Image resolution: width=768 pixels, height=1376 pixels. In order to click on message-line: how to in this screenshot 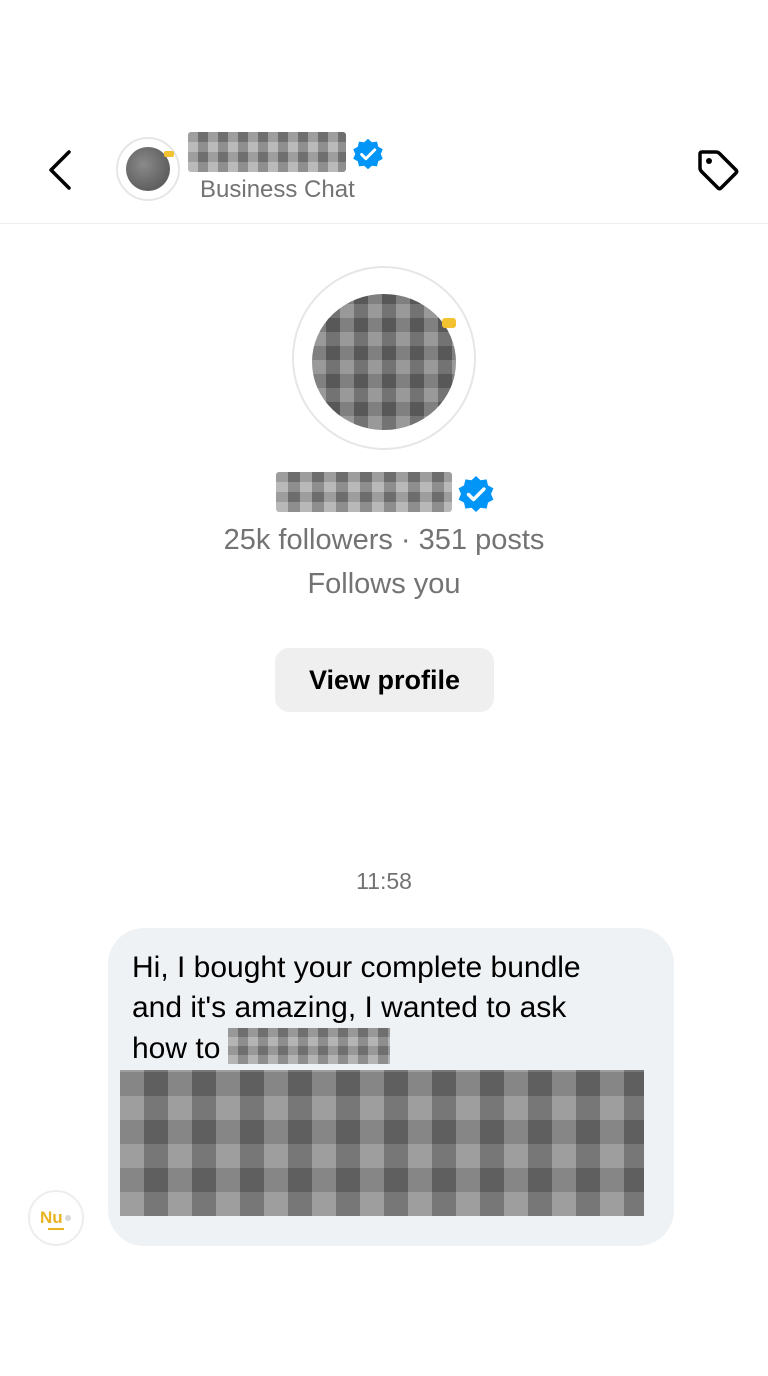, I will do `click(387, 1048)`.